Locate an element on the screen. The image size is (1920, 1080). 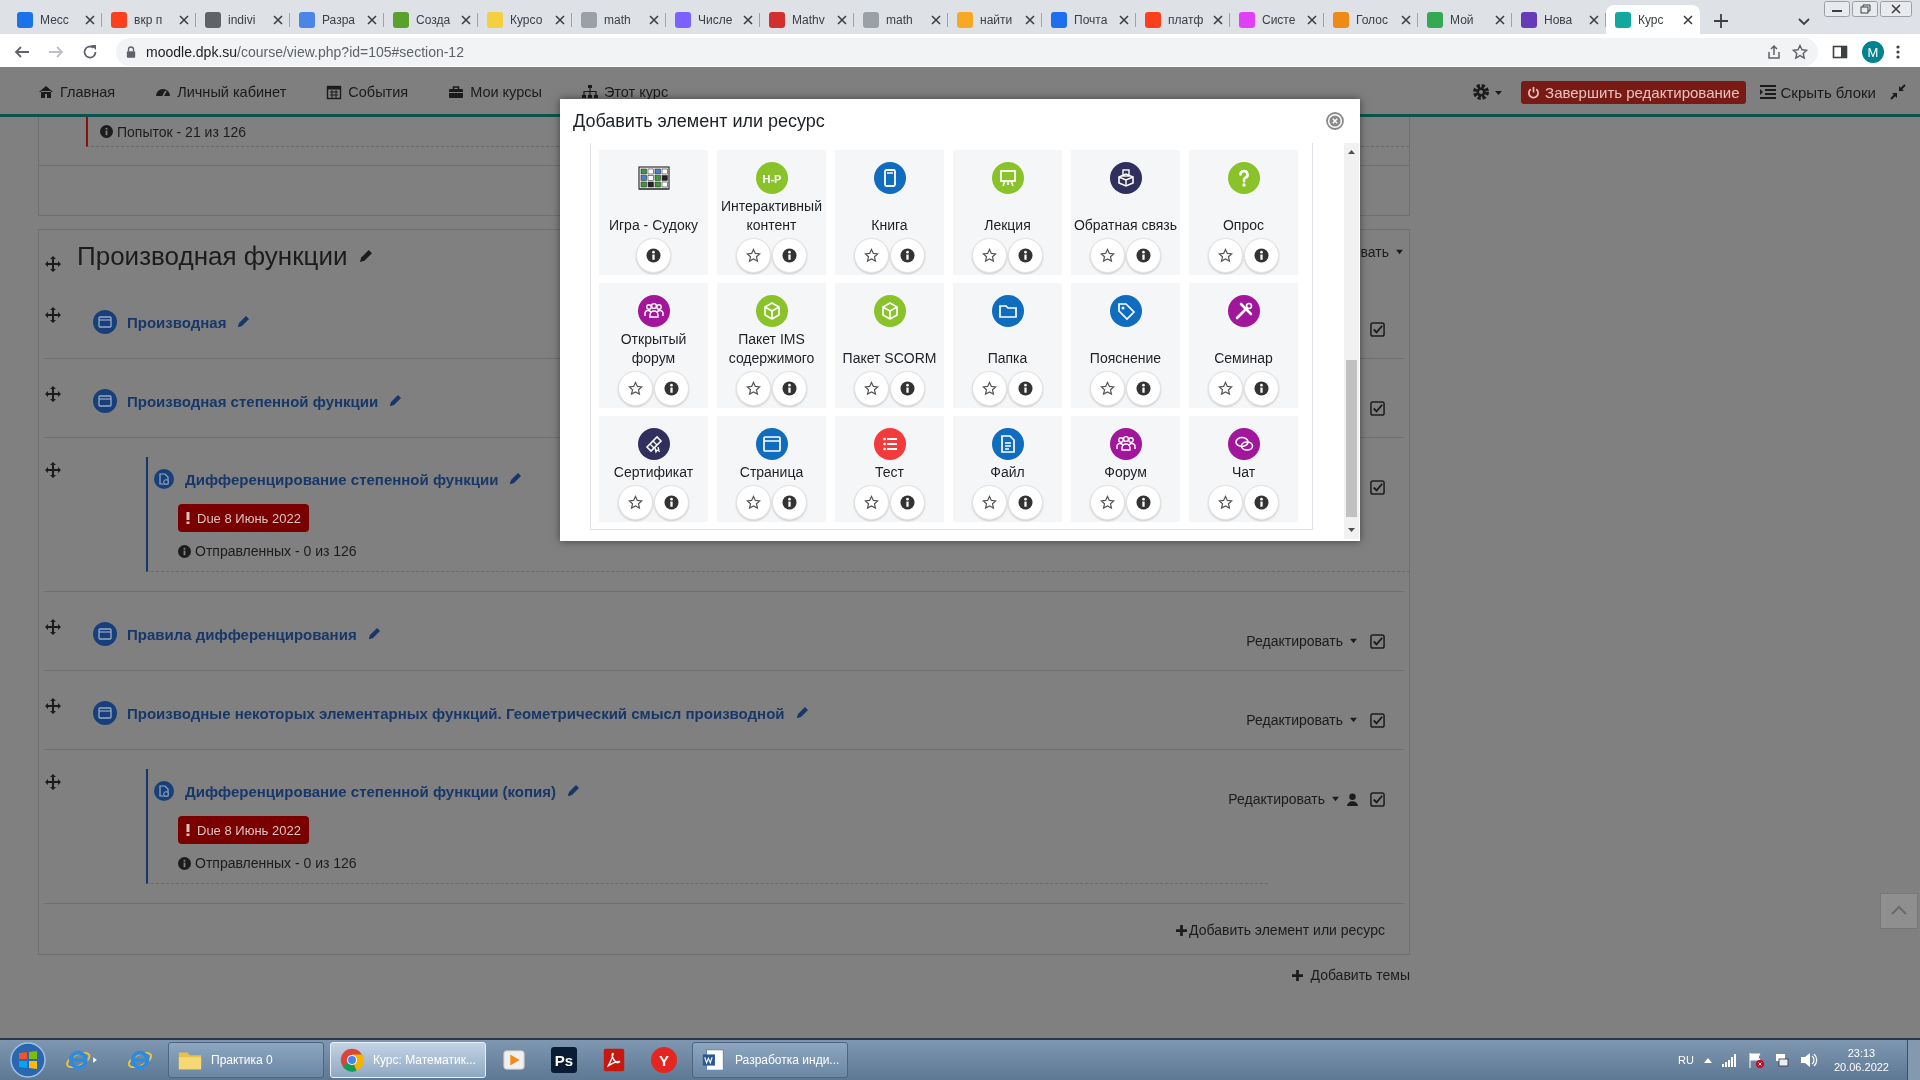
browser-tab: indivi is located at coordinates (243, 19).